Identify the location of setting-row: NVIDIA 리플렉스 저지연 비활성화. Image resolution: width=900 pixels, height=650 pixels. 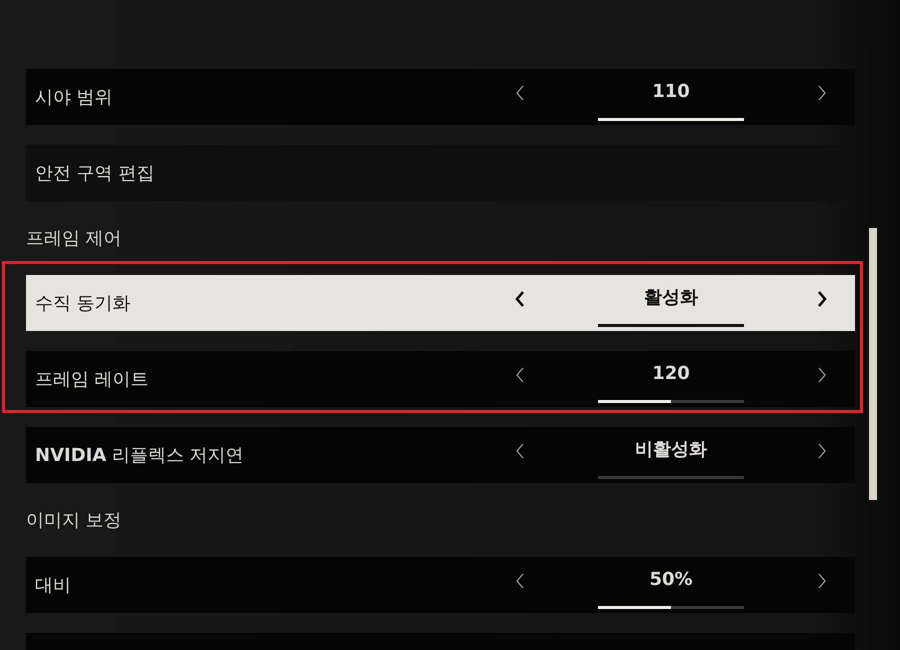
(440, 455).